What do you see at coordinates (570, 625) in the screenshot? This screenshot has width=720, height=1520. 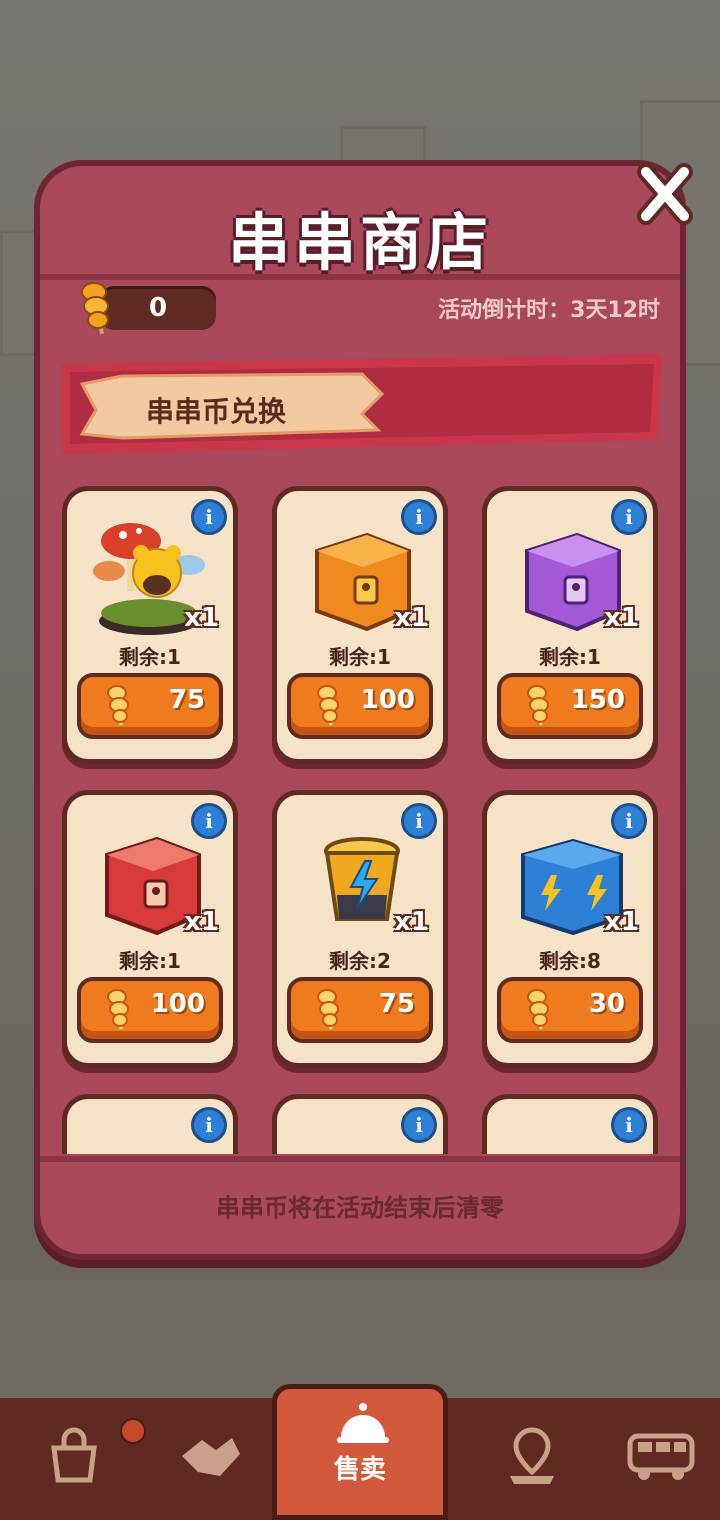 I see `shop-item-card: i x1 剩余:1 150` at bounding box center [570, 625].